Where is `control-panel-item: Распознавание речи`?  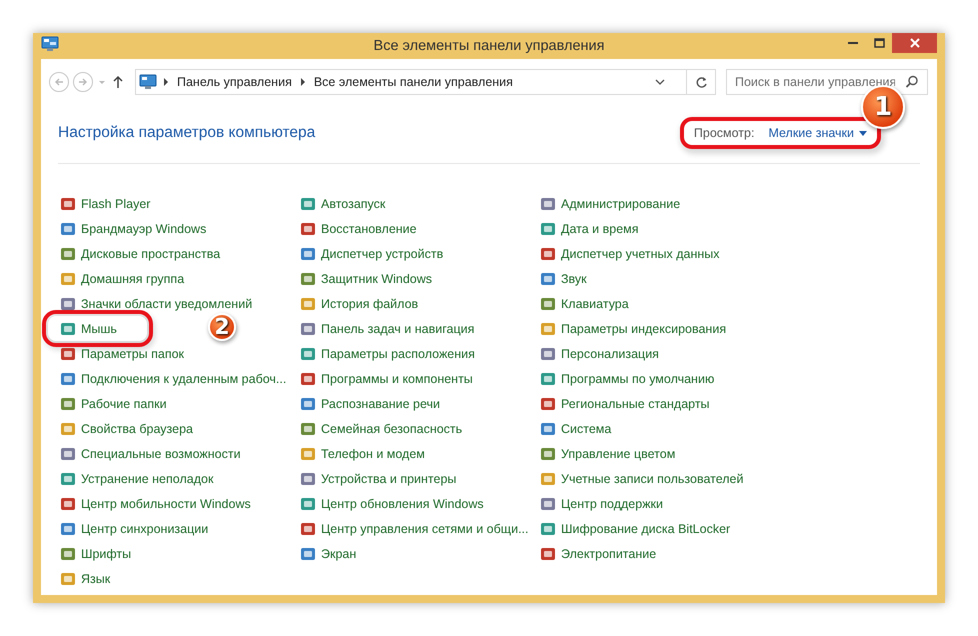
control-panel-item: Распознавание речи is located at coordinates (369, 403).